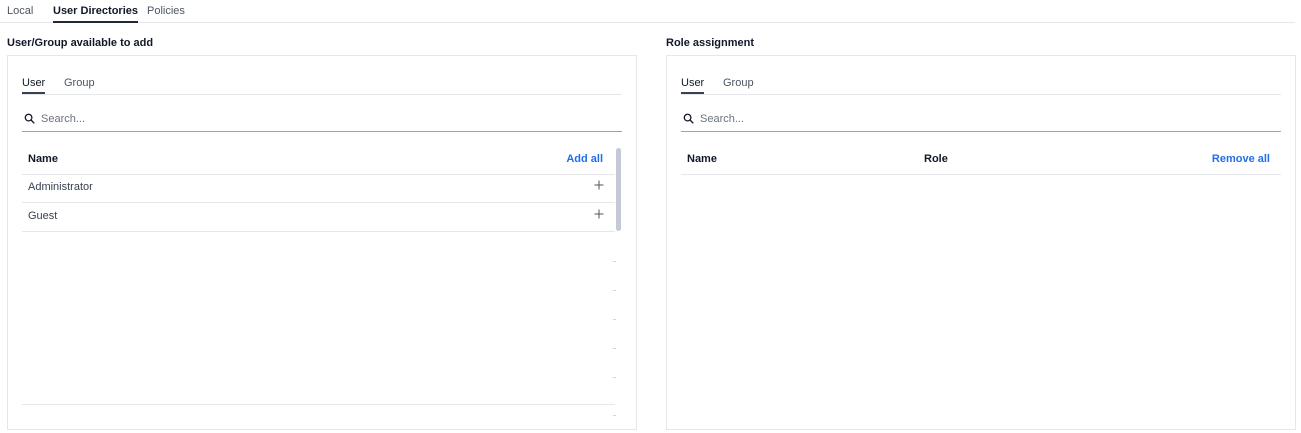  I want to click on assignment-search-input, so click(987, 119).